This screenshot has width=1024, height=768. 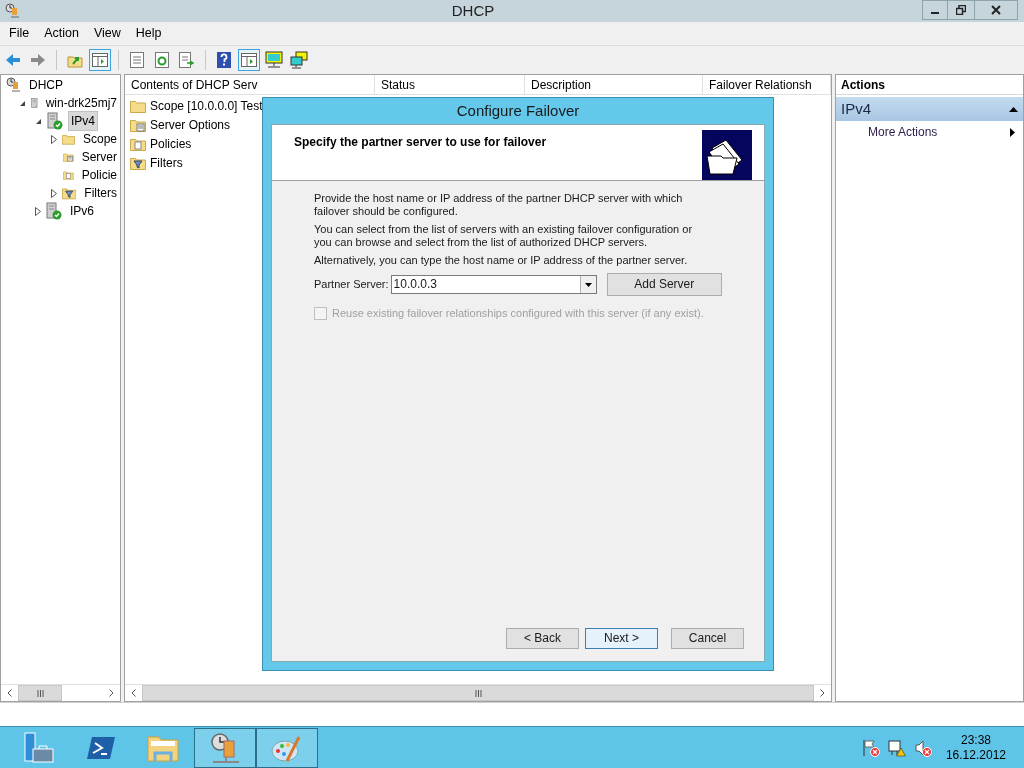 What do you see at coordinates (107, 33) in the screenshot?
I see `menu-item: View` at bounding box center [107, 33].